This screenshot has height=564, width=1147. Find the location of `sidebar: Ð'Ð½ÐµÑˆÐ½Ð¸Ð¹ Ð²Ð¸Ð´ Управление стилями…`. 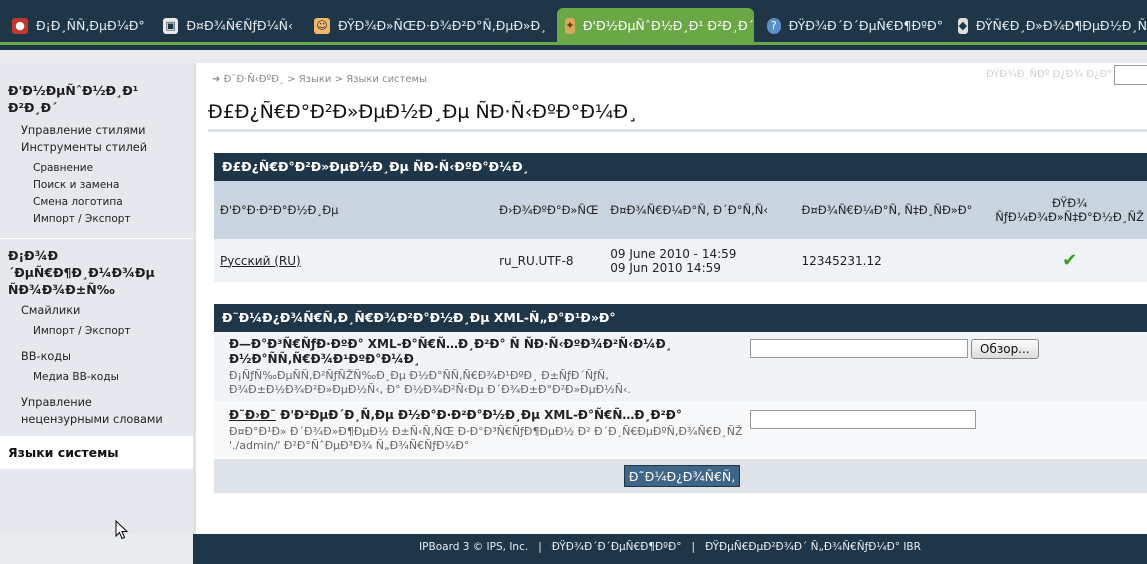

sidebar: Ð'Ð½ÐµÑˆÐ½Ð¸Ð¹ Ð²Ð¸Ð´ Управление стилями… is located at coordinates (96, 298).